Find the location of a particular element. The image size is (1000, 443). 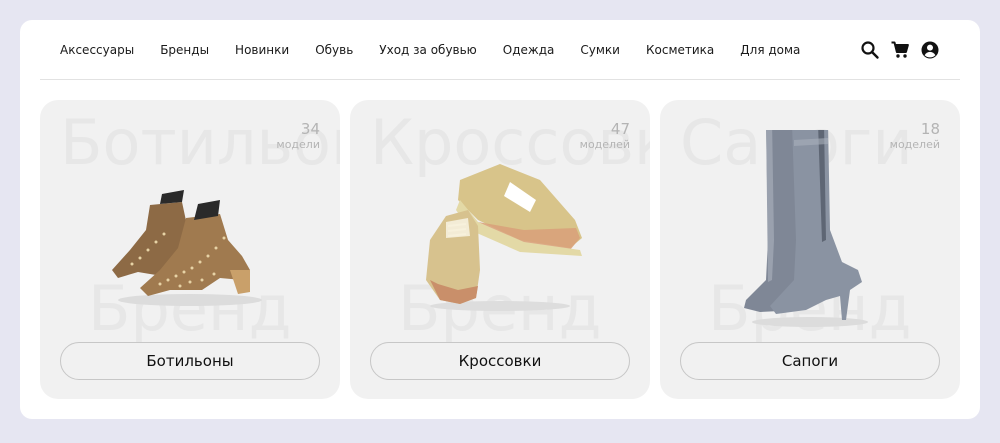

nav-link-accessories: Аксессуары is located at coordinates (97, 50).